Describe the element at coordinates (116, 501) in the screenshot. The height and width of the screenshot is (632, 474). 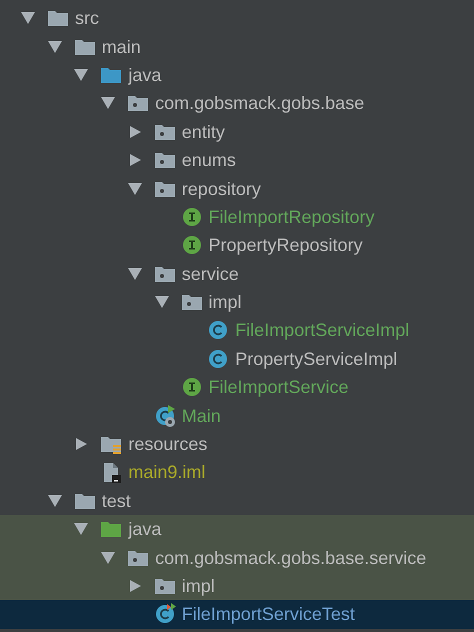
I see `tree-item-label: test` at that location.